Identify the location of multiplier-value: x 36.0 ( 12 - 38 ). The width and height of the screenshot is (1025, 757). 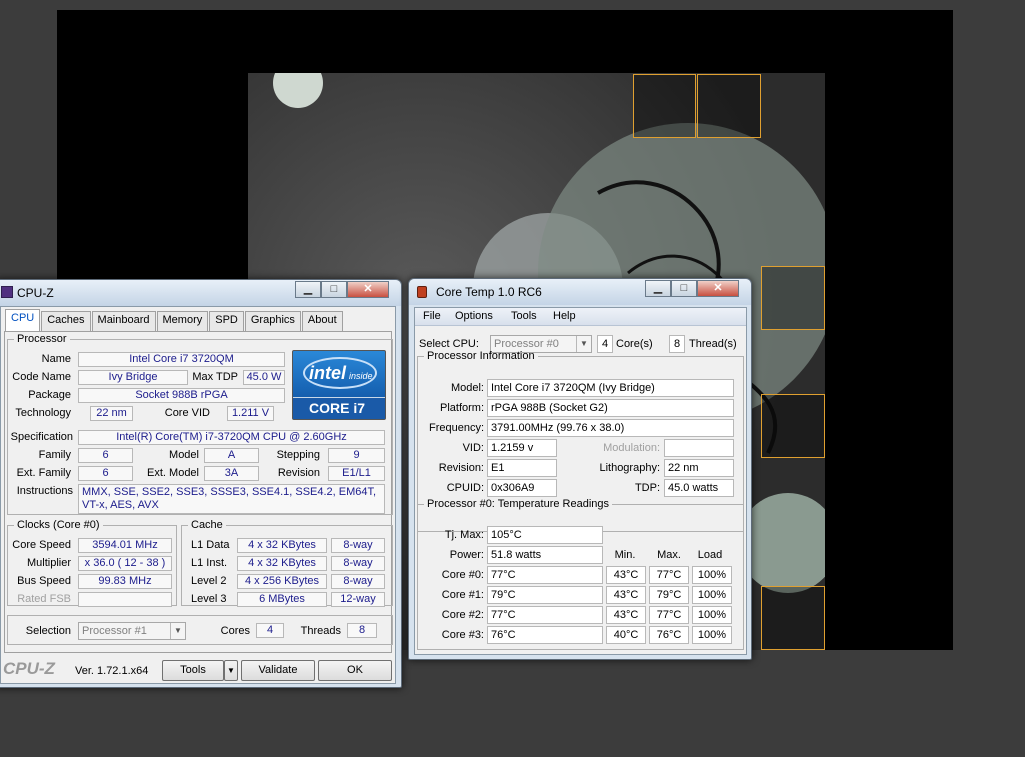
(125, 563).